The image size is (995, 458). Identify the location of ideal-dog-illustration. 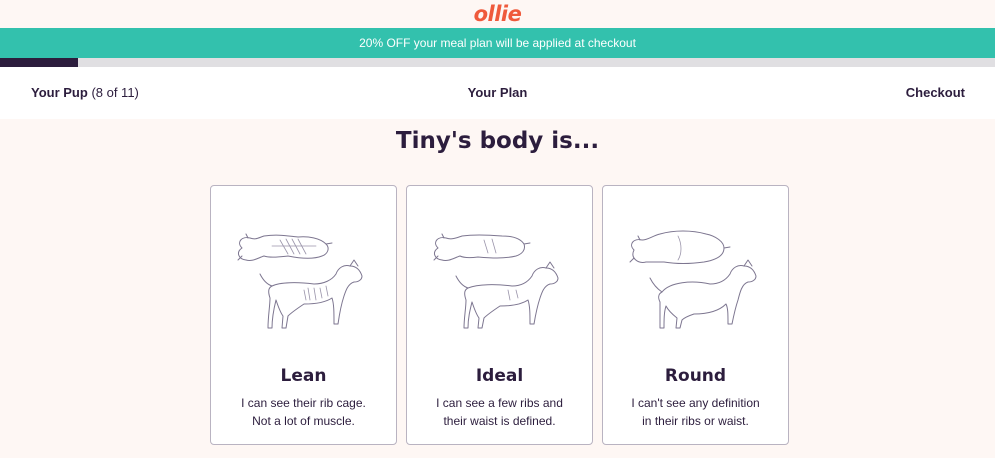
(496, 281).